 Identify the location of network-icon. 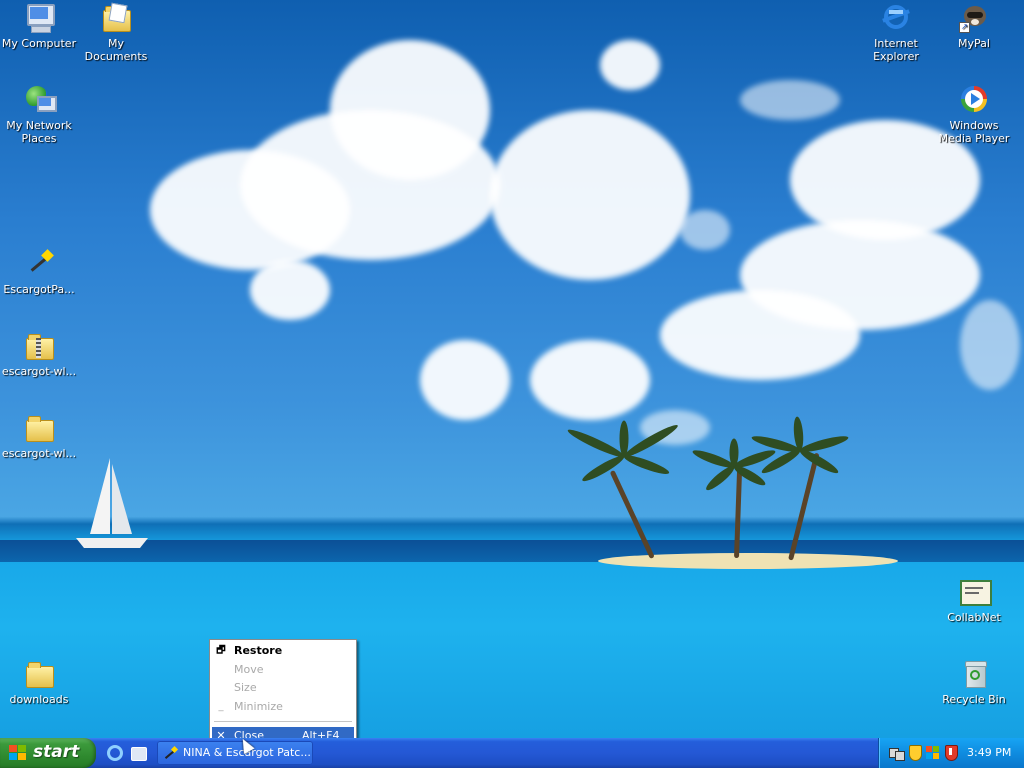
(40, 100).